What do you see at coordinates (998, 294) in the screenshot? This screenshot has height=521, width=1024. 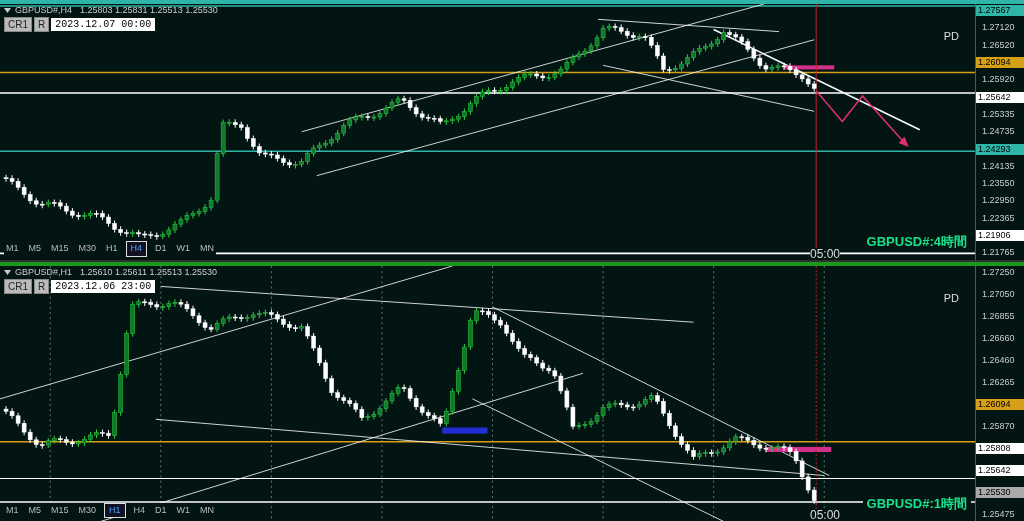 I see `price-tick: 1.27050` at bounding box center [998, 294].